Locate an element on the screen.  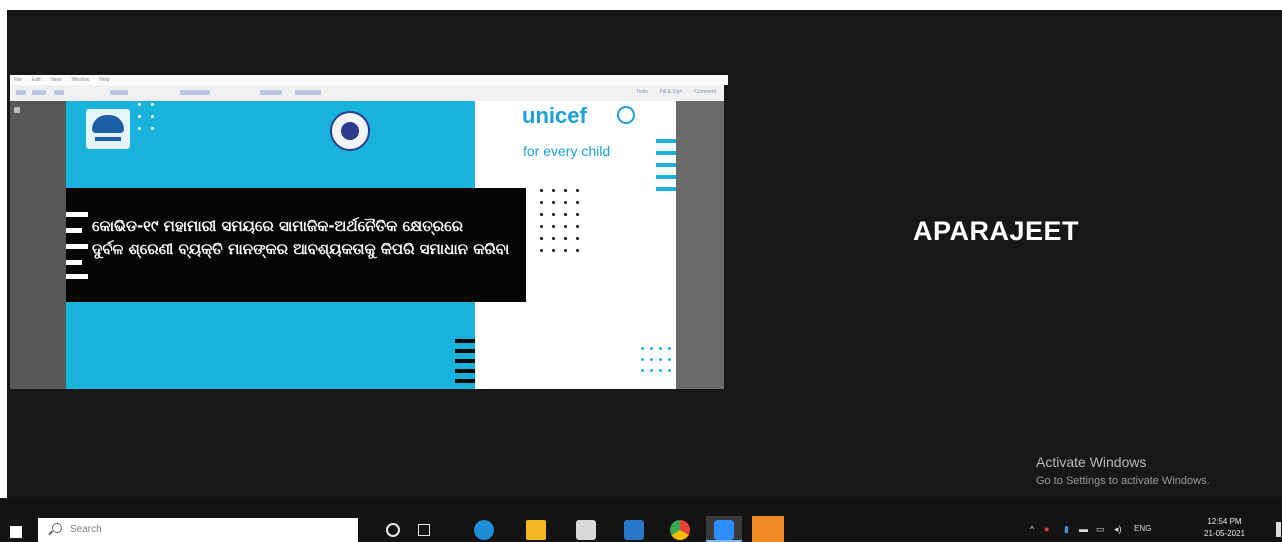
partner-logo-left is located at coordinates (108, 129).